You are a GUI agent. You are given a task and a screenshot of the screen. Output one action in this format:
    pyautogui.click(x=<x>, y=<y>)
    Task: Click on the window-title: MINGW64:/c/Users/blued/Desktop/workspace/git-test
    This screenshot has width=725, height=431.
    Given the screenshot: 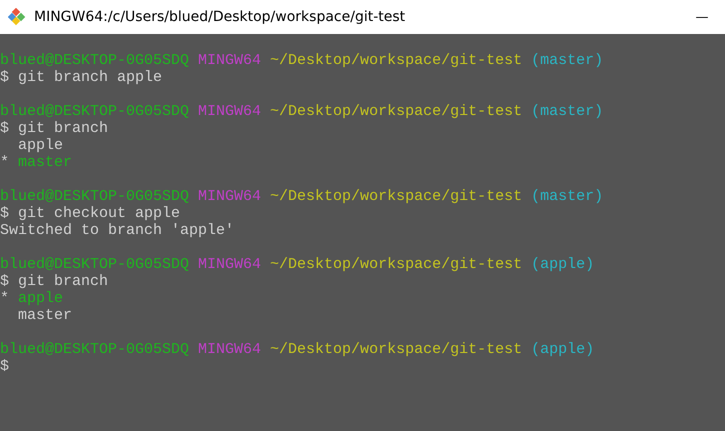 What is the action you would take?
    pyautogui.click(x=220, y=17)
    